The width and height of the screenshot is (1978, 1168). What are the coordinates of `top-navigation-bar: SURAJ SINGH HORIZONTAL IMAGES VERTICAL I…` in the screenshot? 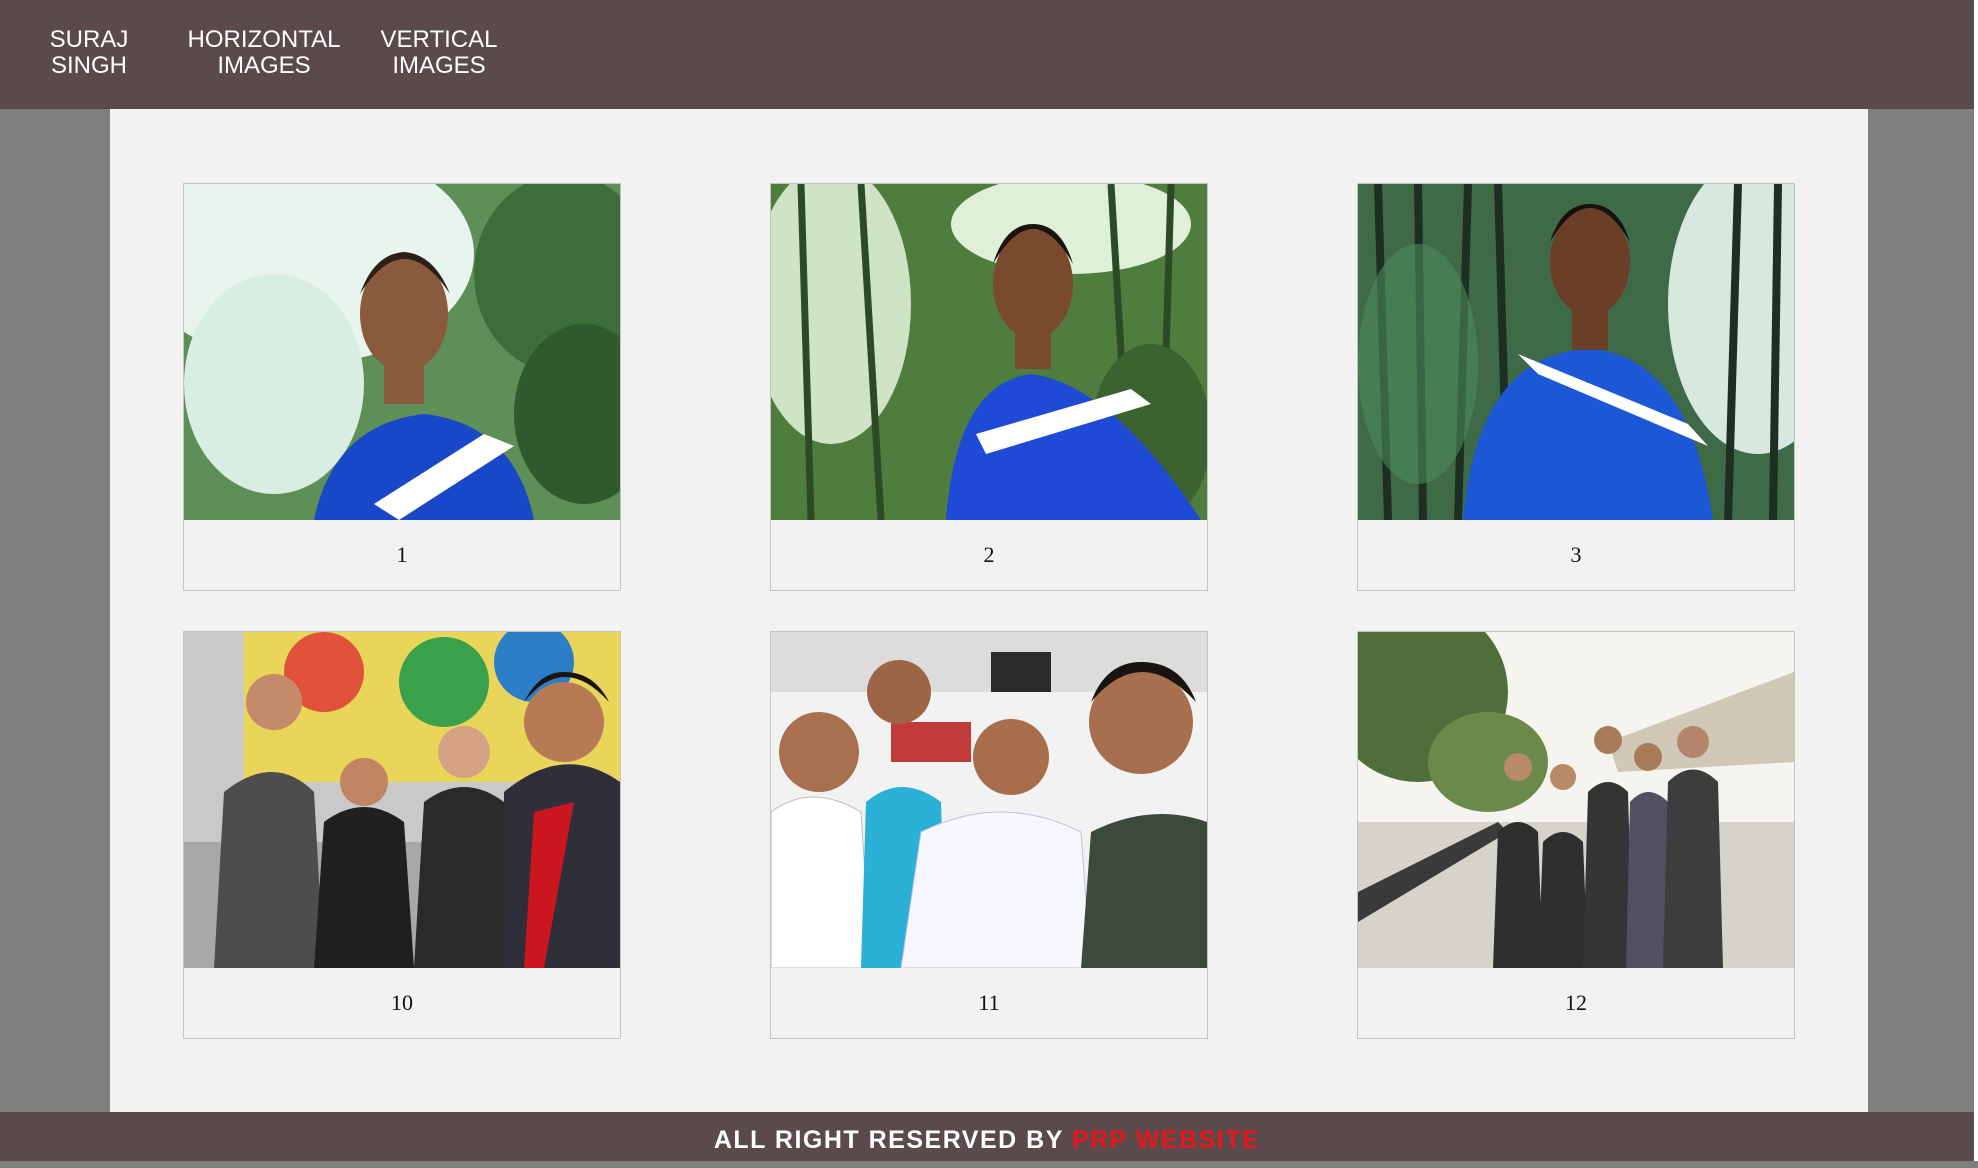 It's located at (987, 54).